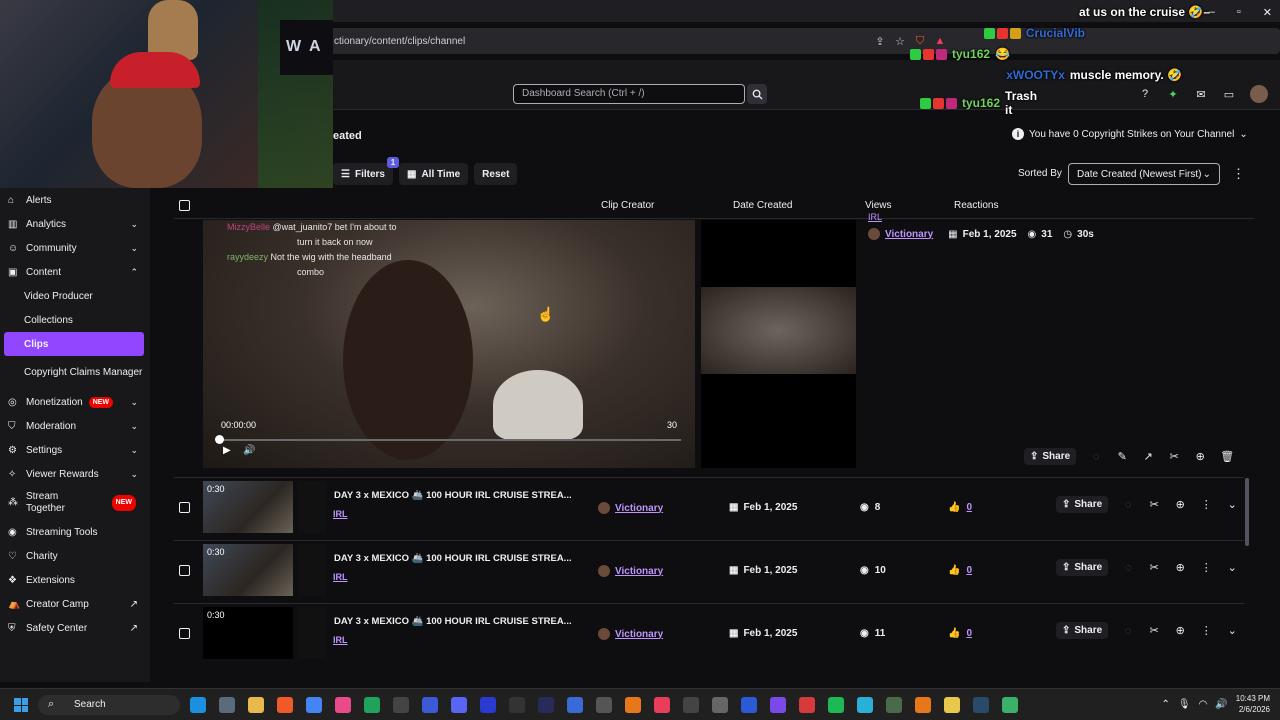 The image size is (1280, 720). I want to click on sidebar-item-analytics: ▥ Analytics ⌄, so click(75, 224).